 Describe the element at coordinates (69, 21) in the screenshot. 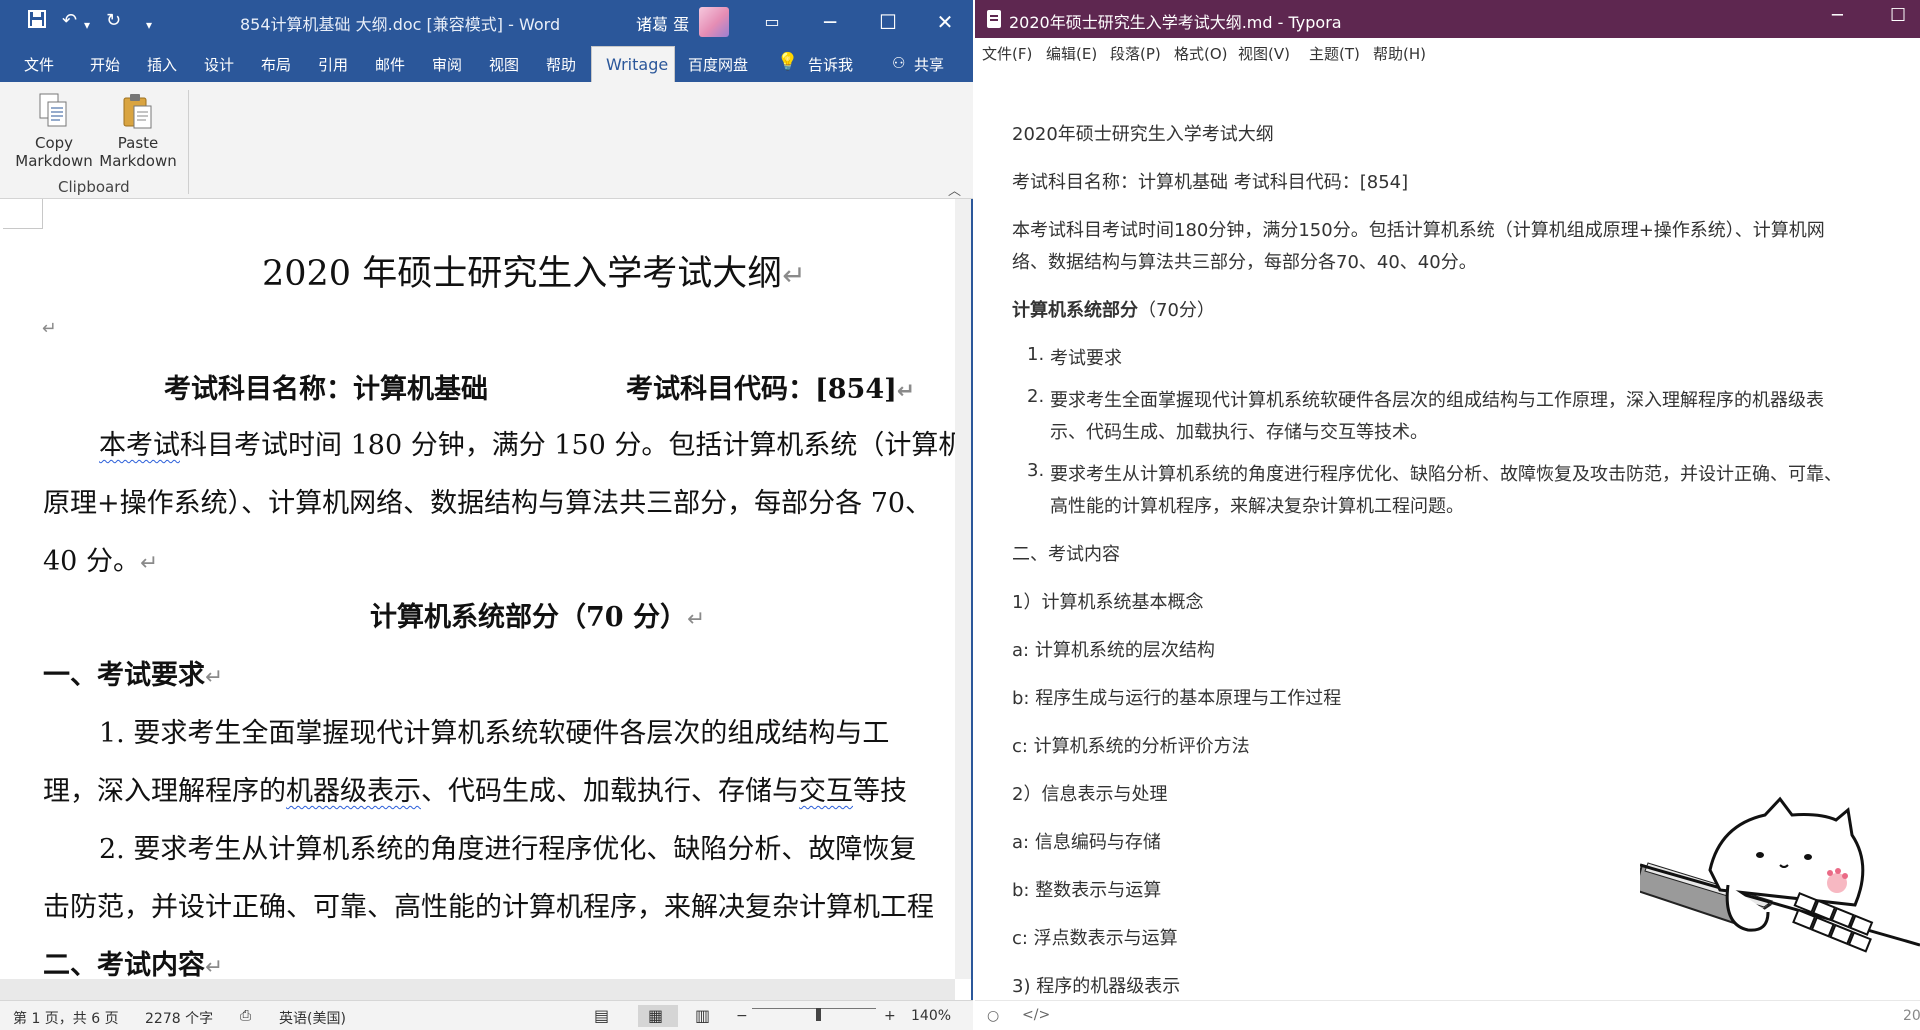

I see `undo-icon: ↶` at that location.